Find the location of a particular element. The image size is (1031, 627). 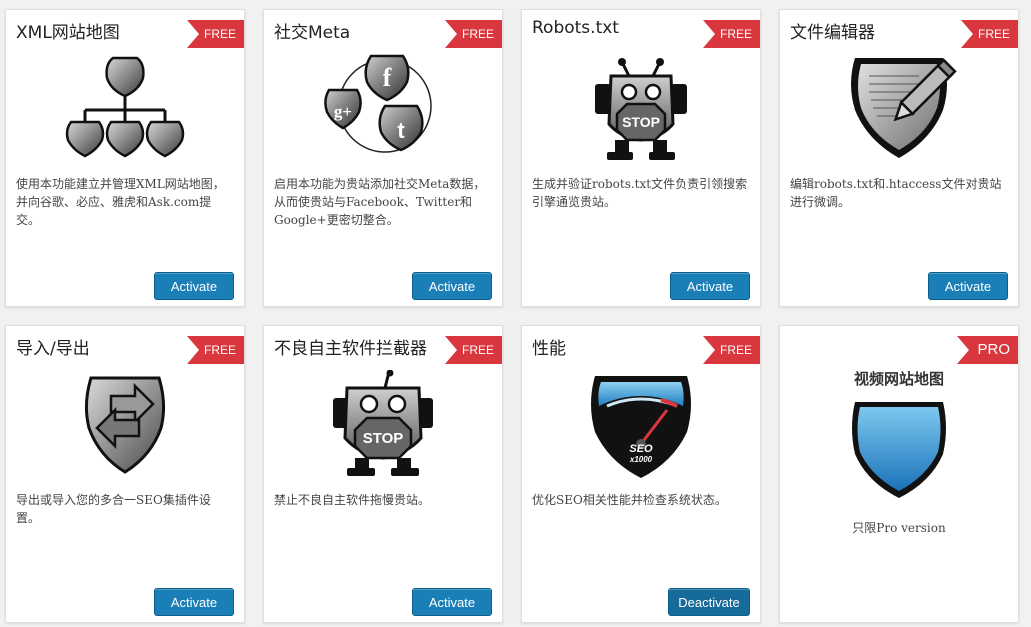

card-title: 视频网站地图 is located at coordinates (898, 379).